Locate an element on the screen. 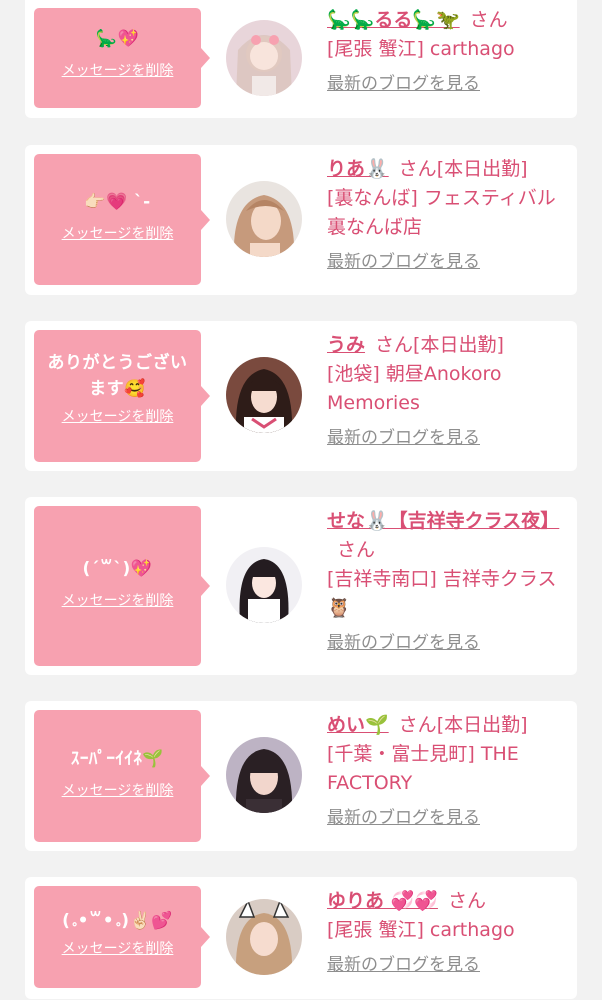  shop-name: [池袋] 朝昼Anokoro Memories is located at coordinates (414, 388).